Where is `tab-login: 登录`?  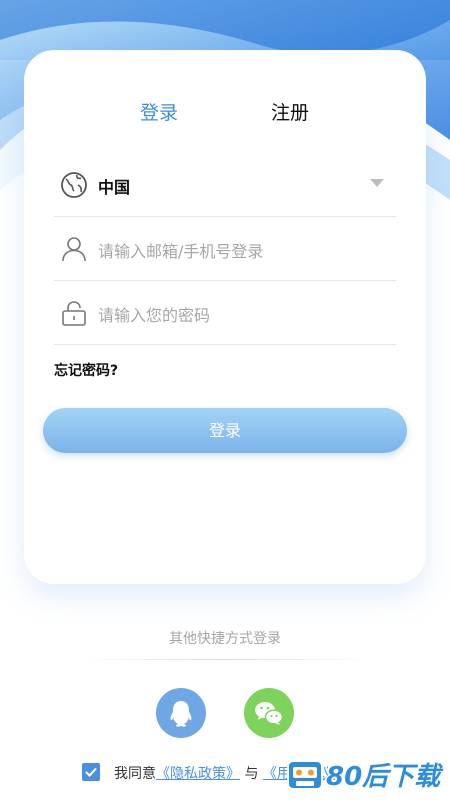
tab-login: 登录 is located at coordinates (159, 111).